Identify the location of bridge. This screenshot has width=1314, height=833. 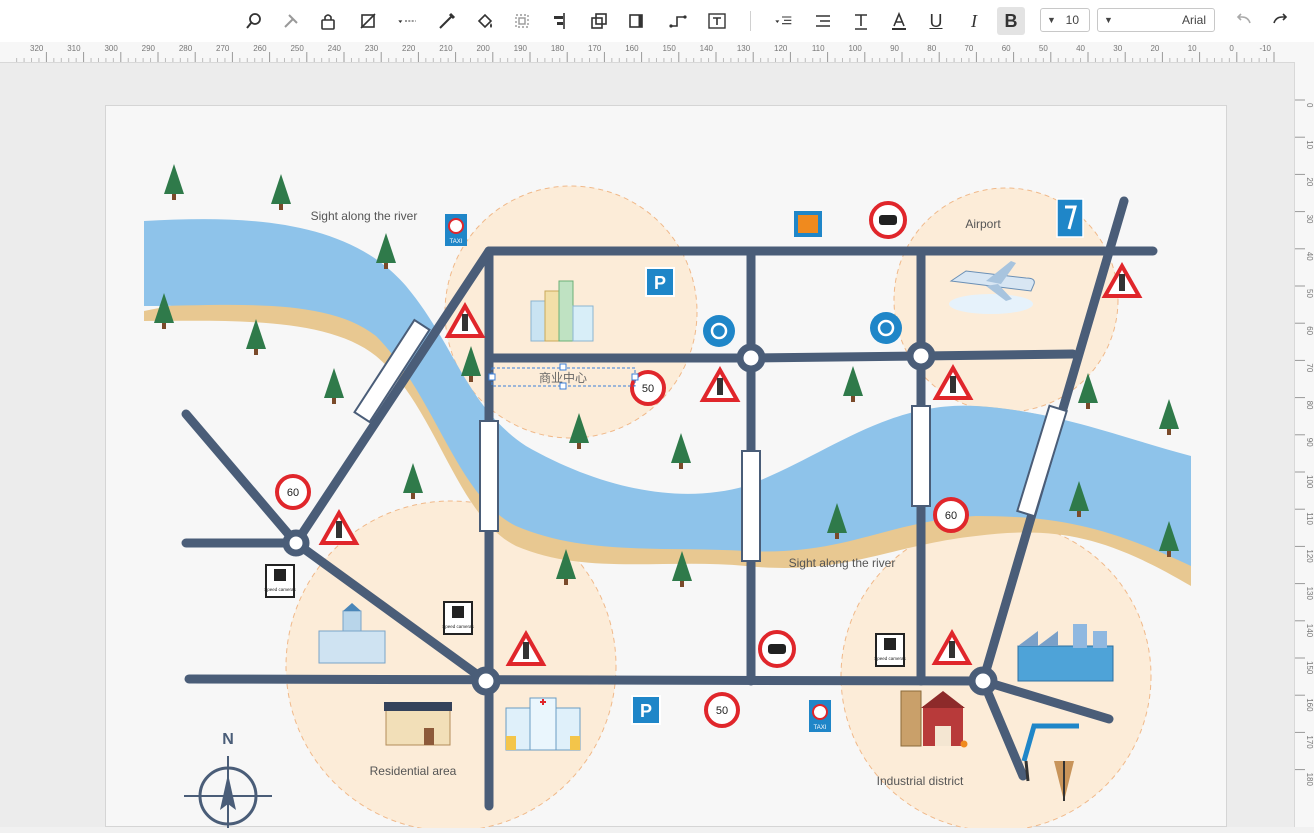
(489, 476).